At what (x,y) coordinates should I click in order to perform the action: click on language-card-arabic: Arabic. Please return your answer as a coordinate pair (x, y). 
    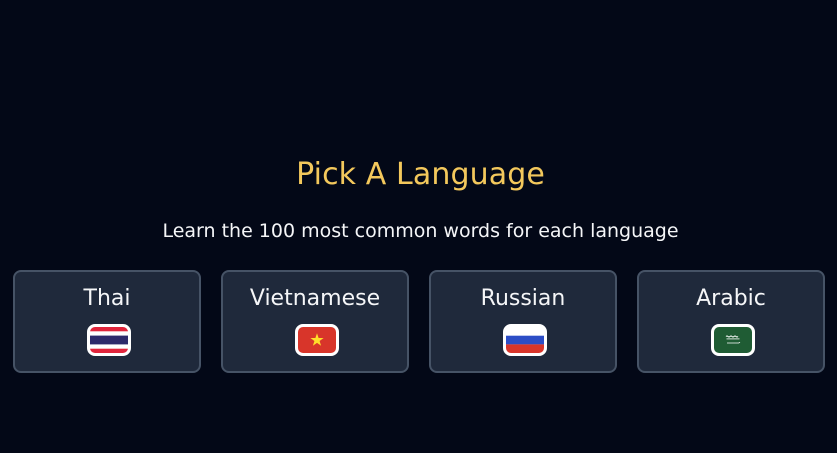
    Looking at the image, I should click on (731, 321).